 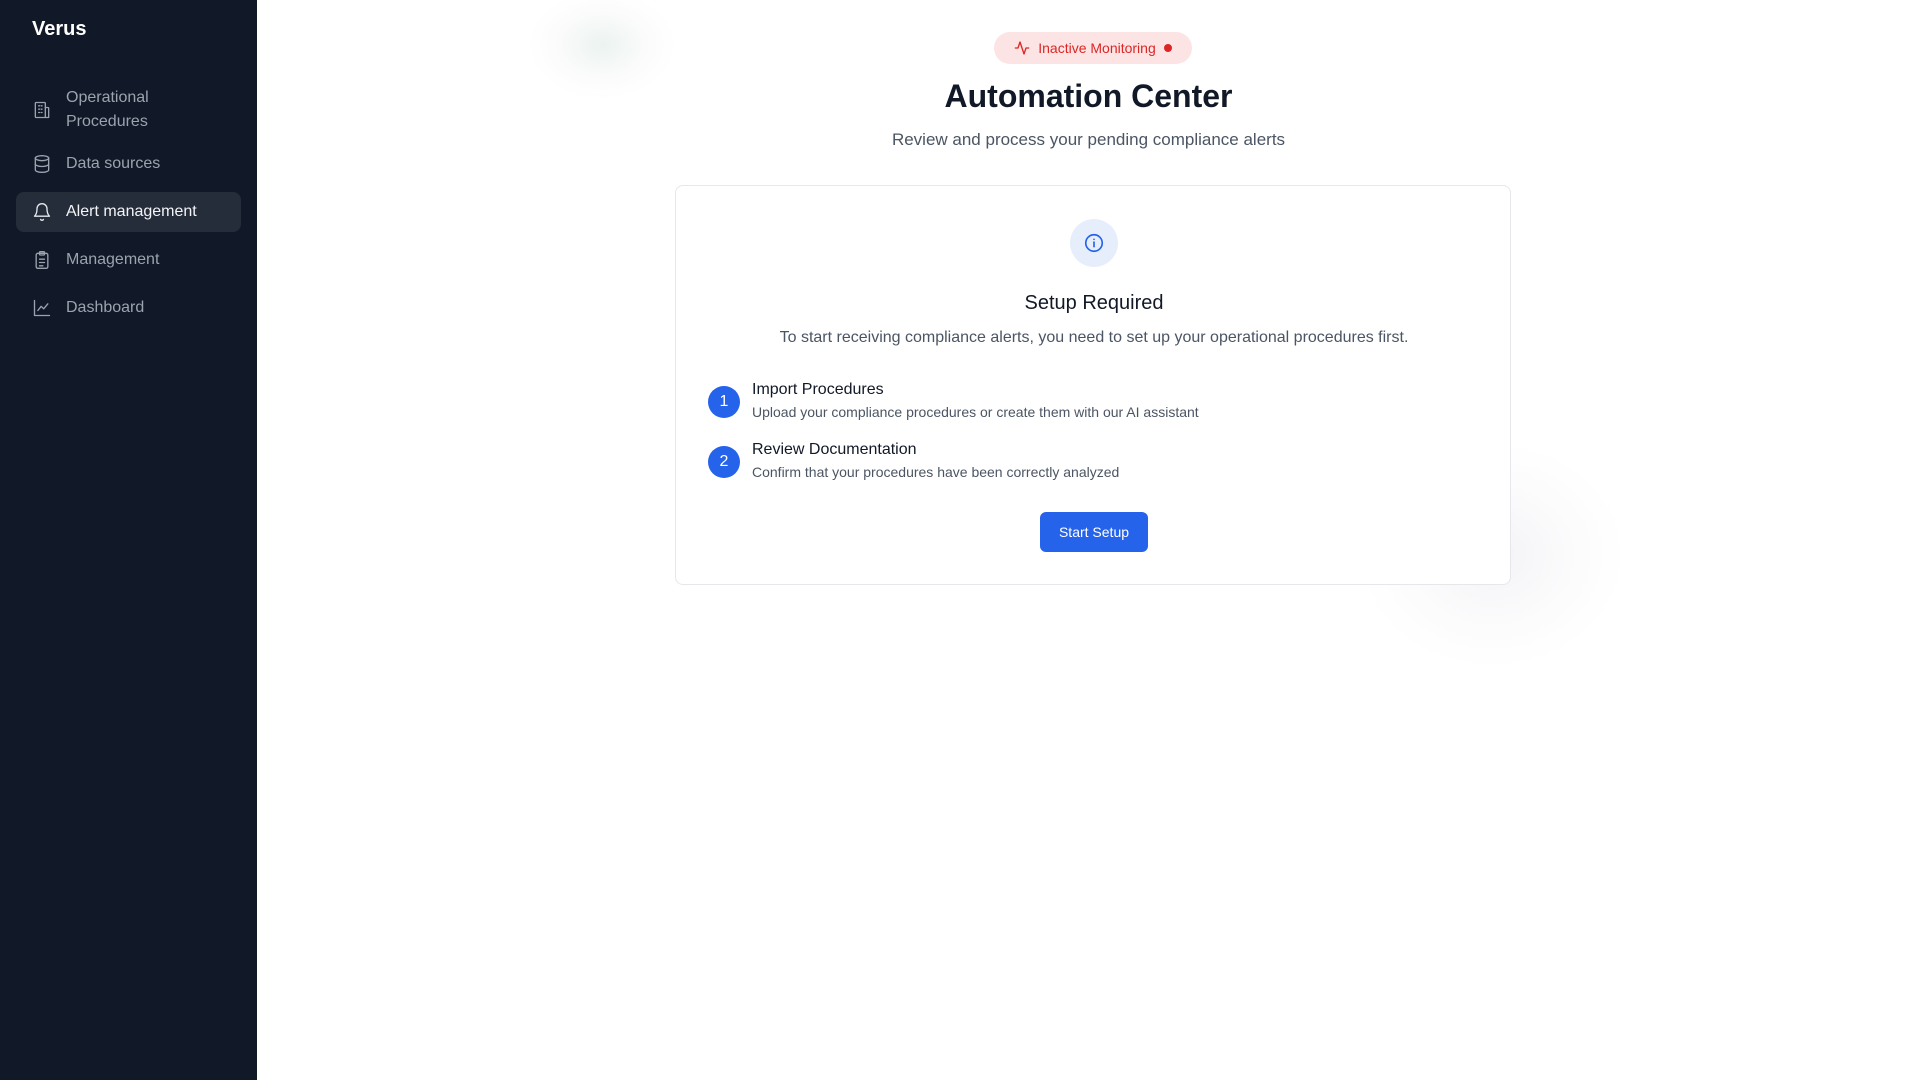 I want to click on status-badge: Inactive Monitoring, so click(x=1093, y=48).